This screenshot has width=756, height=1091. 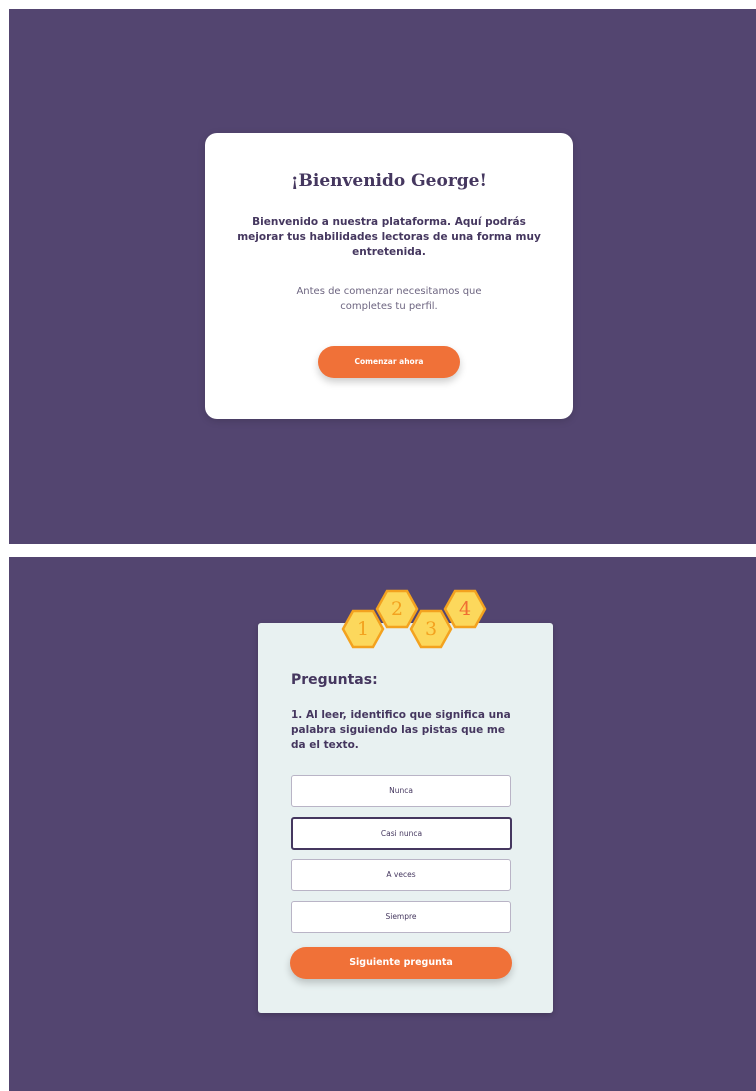 I want to click on step-indicator: 1 2 3 4, so click(x=419, y=618).